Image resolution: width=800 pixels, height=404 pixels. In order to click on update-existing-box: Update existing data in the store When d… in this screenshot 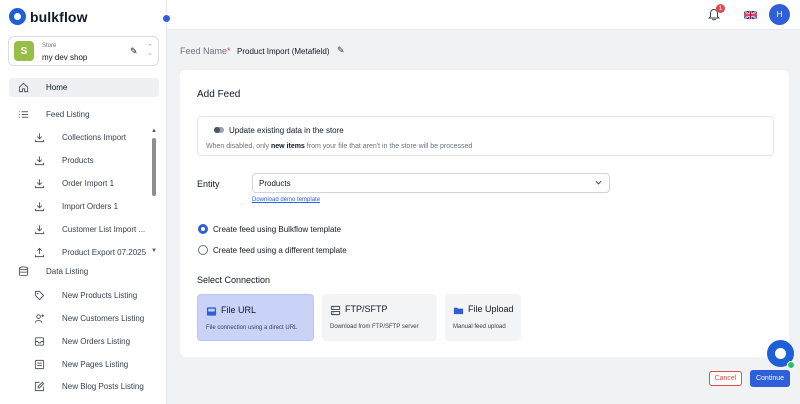, I will do `click(485, 136)`.